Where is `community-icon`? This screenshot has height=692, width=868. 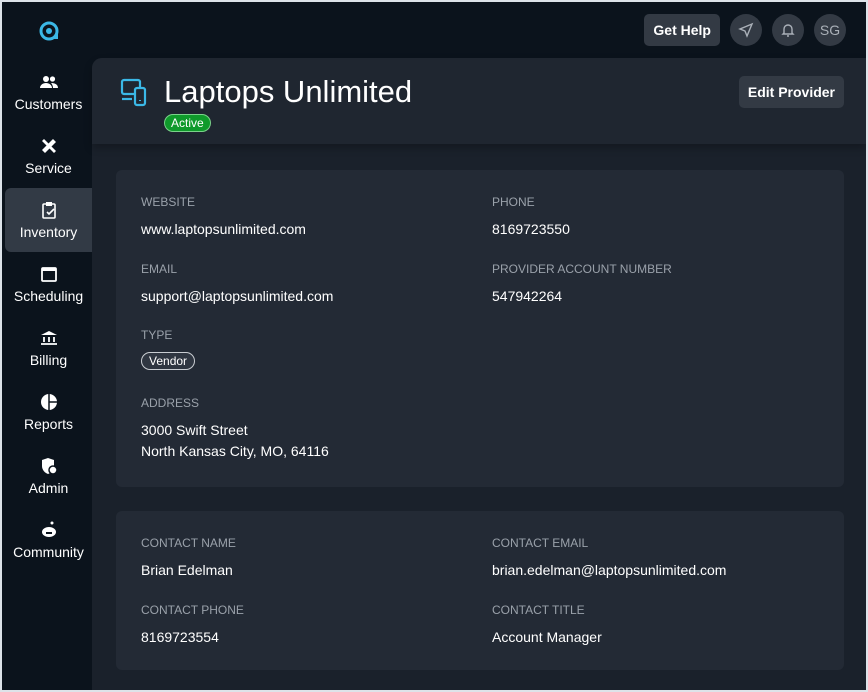 community-icon is located at coordinates (48, 529).